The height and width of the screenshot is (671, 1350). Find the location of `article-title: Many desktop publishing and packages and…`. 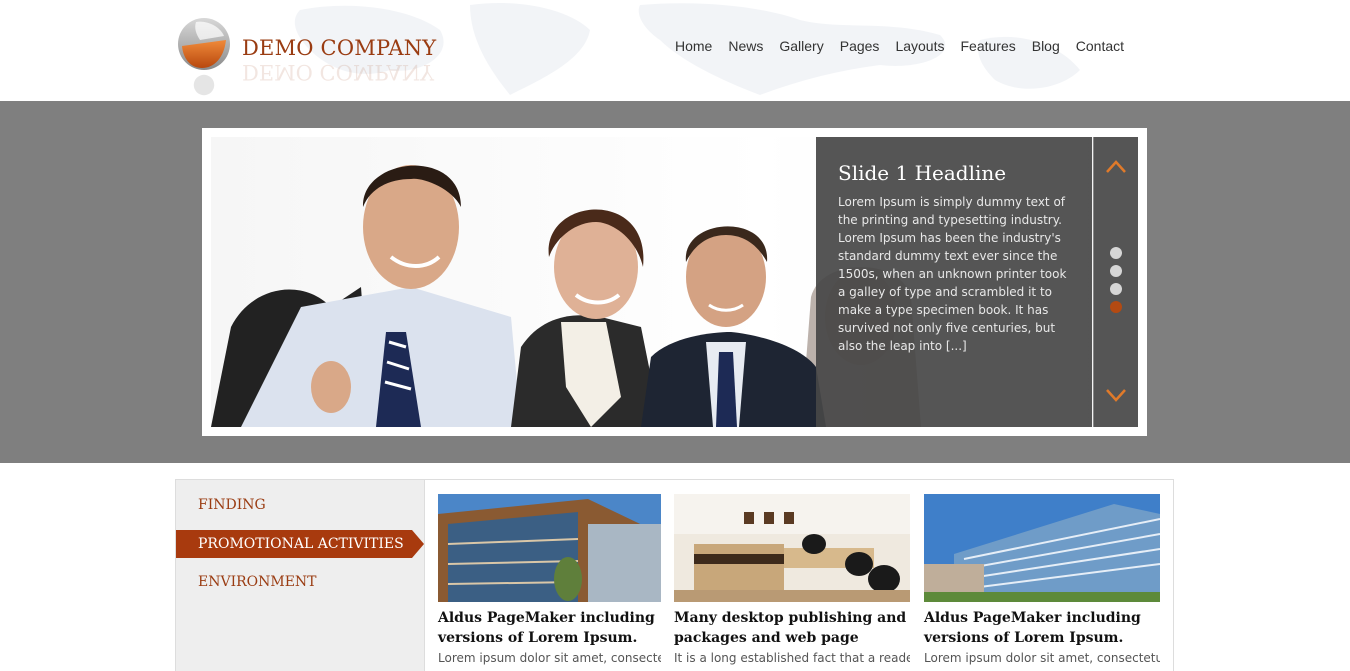

article-title: Many desktop publishing and packages and… is located at coordinates (792, 628).